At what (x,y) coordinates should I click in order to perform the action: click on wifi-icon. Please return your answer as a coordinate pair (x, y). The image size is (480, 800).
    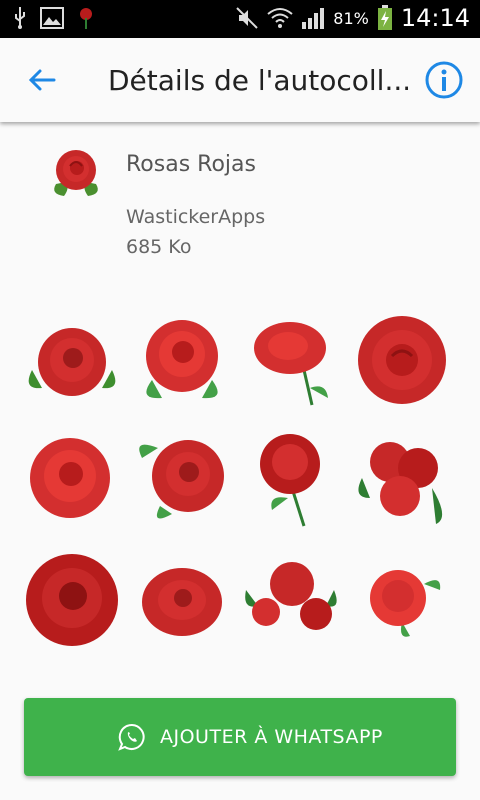
    Looking at the image, I should click on (280, 18).